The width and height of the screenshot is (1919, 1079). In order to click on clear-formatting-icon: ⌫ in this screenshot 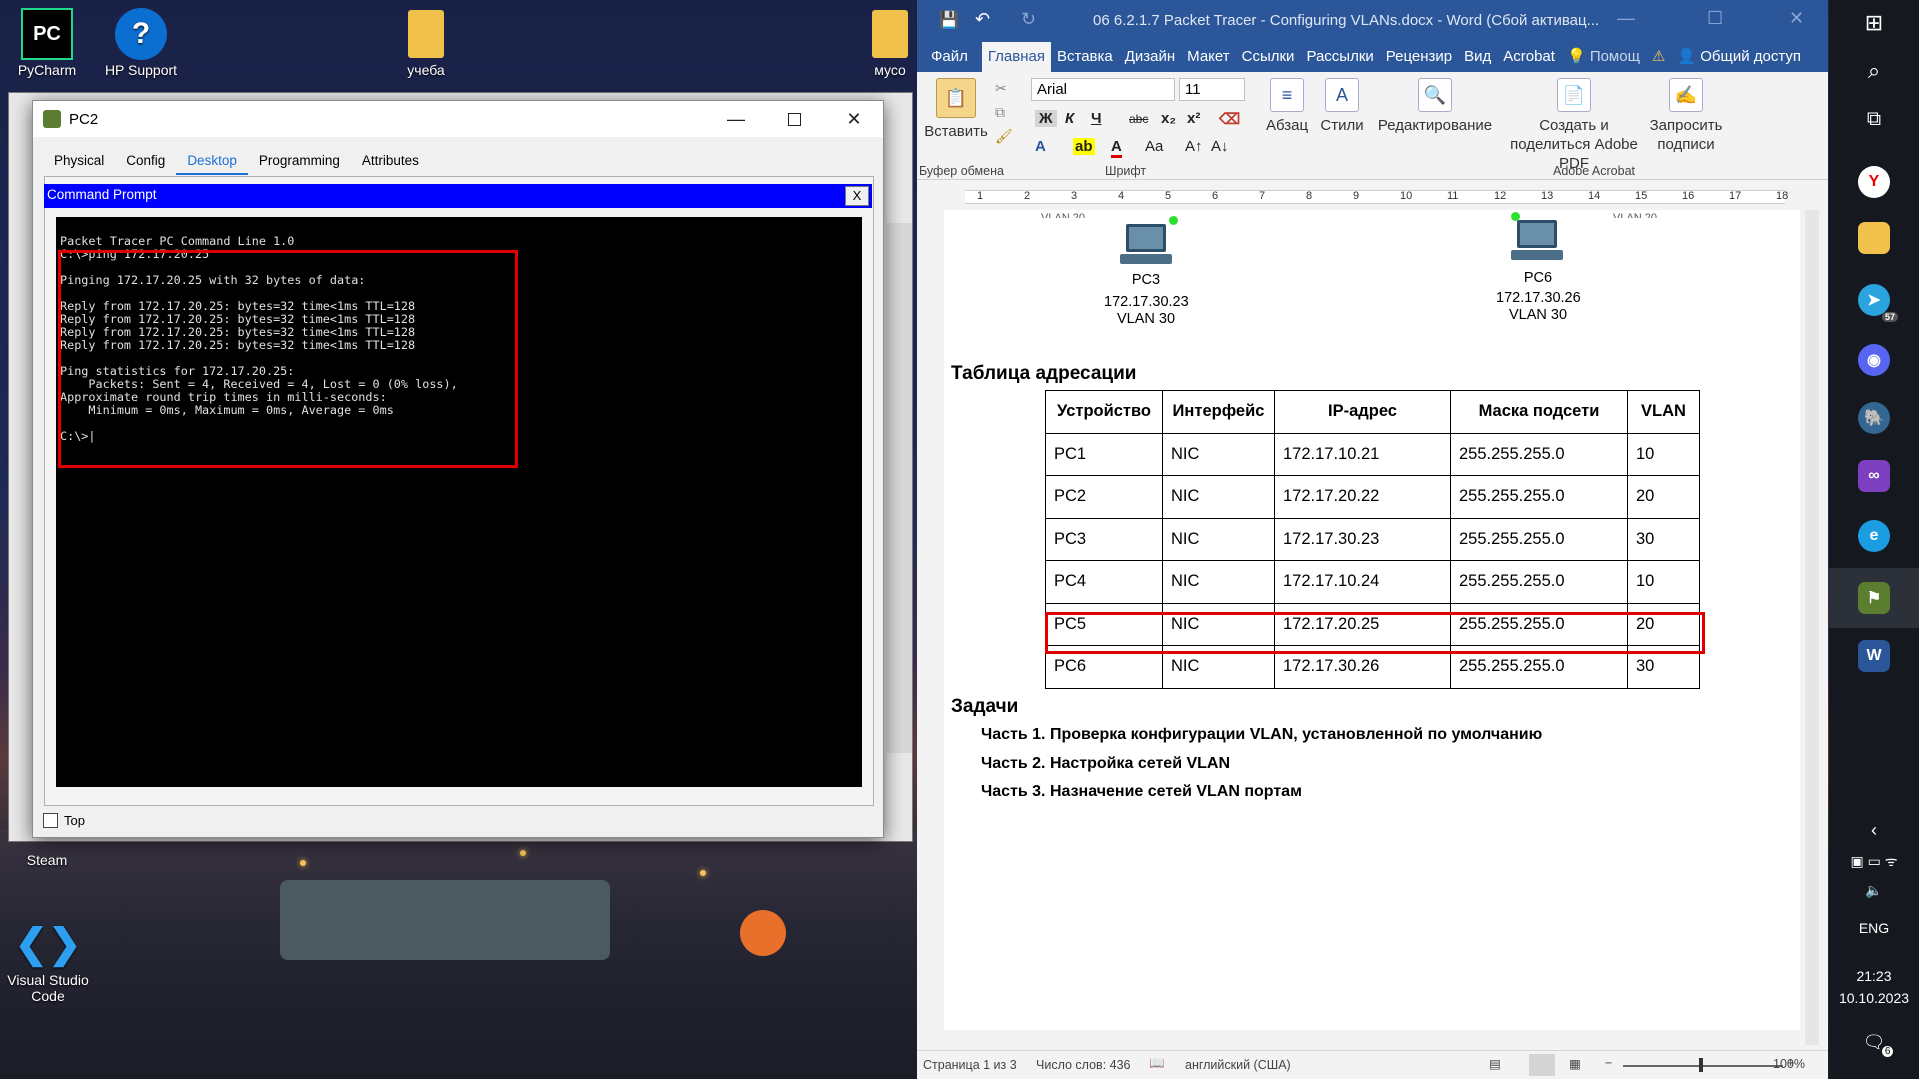, I will do `click(1229, 119)`.